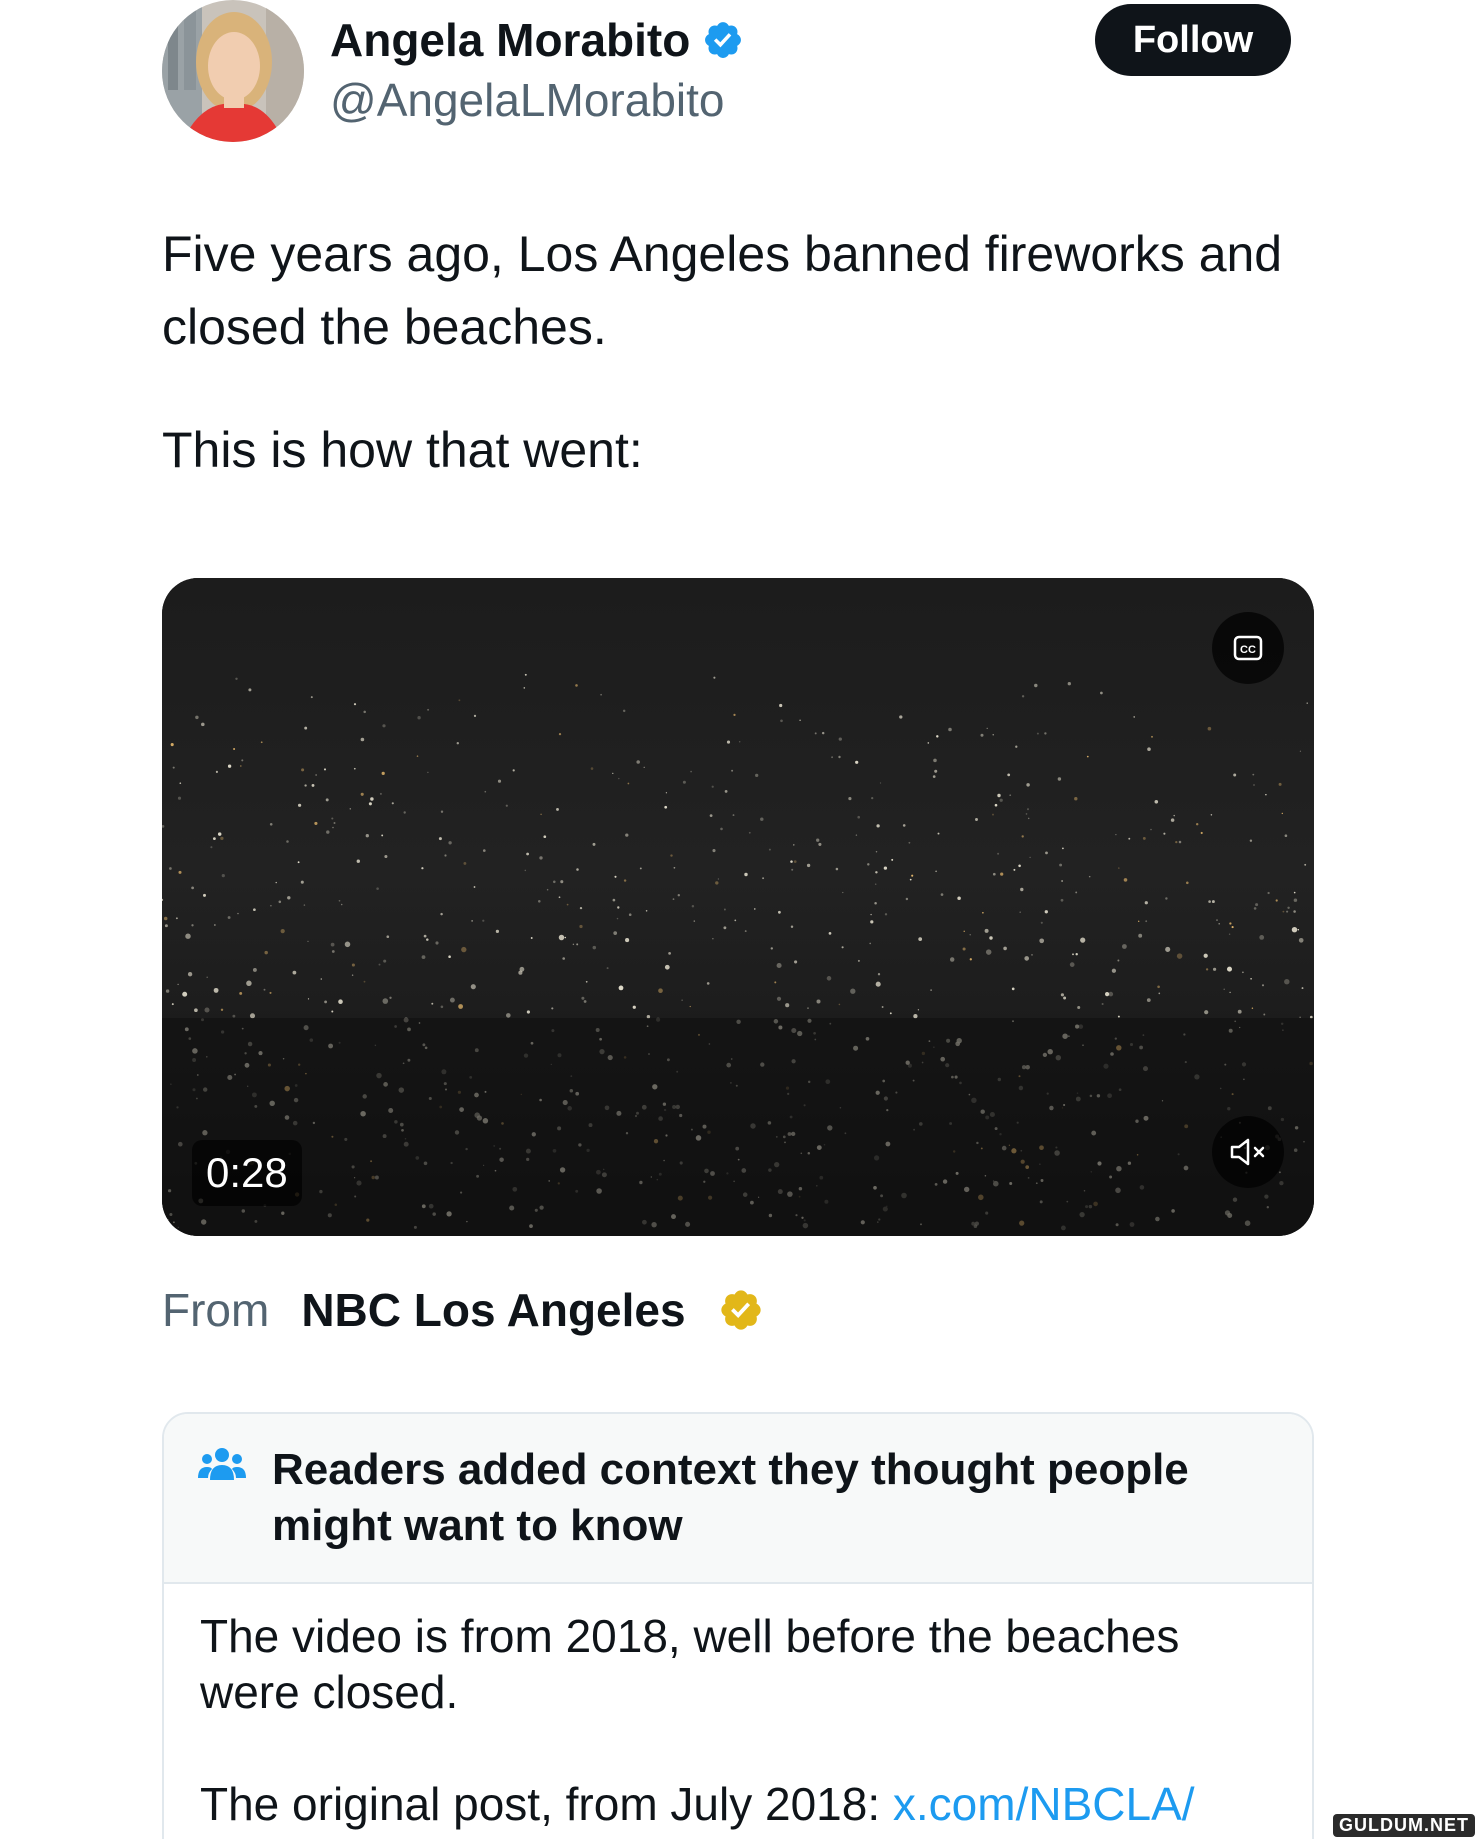 Image resolution: width=1481 pixels, height=1839 pixels. I want to click on cc-icon: CC, so click(1248, 648).